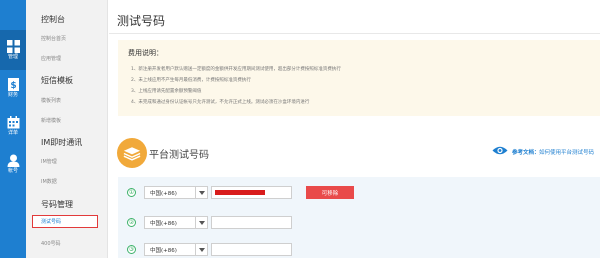 This screenshot has height=258, width=600. I want to click on row-number-badge: ②, so click(131, 222).